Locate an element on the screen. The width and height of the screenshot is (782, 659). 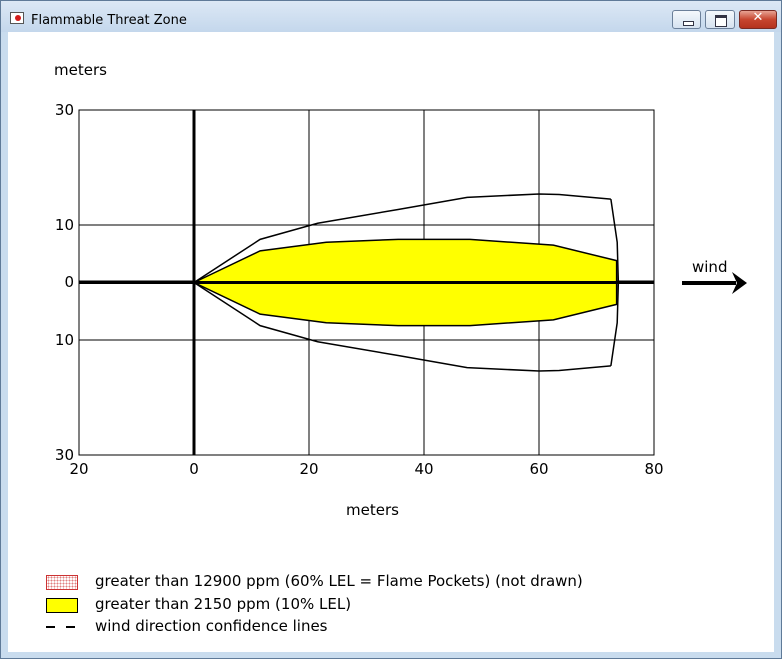
maximize-icon is located at coordinates (721, 21).